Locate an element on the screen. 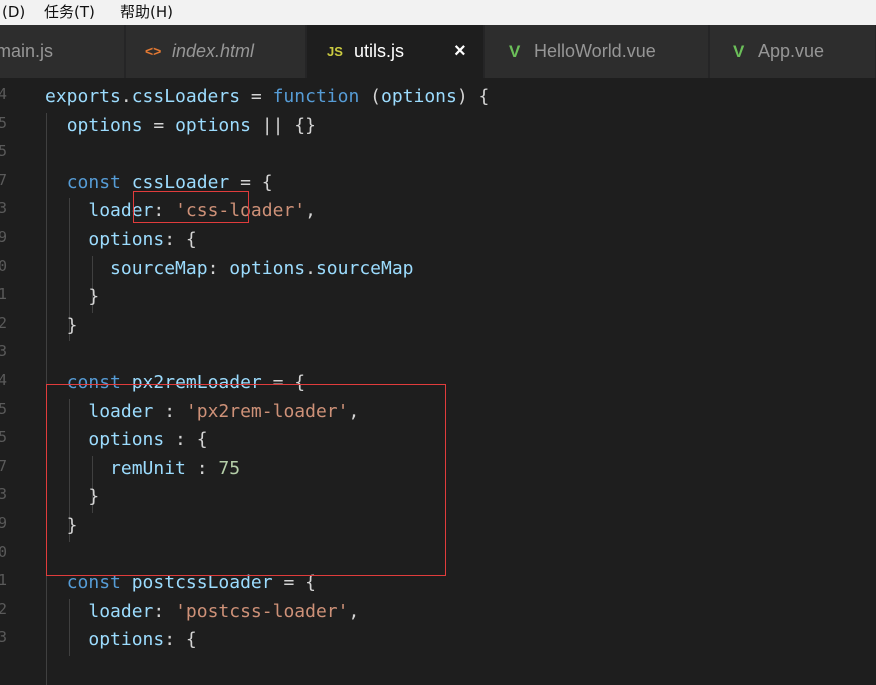 The image size is (876, 685). code-token: cssLoaders is located at coordinates (186, 96).